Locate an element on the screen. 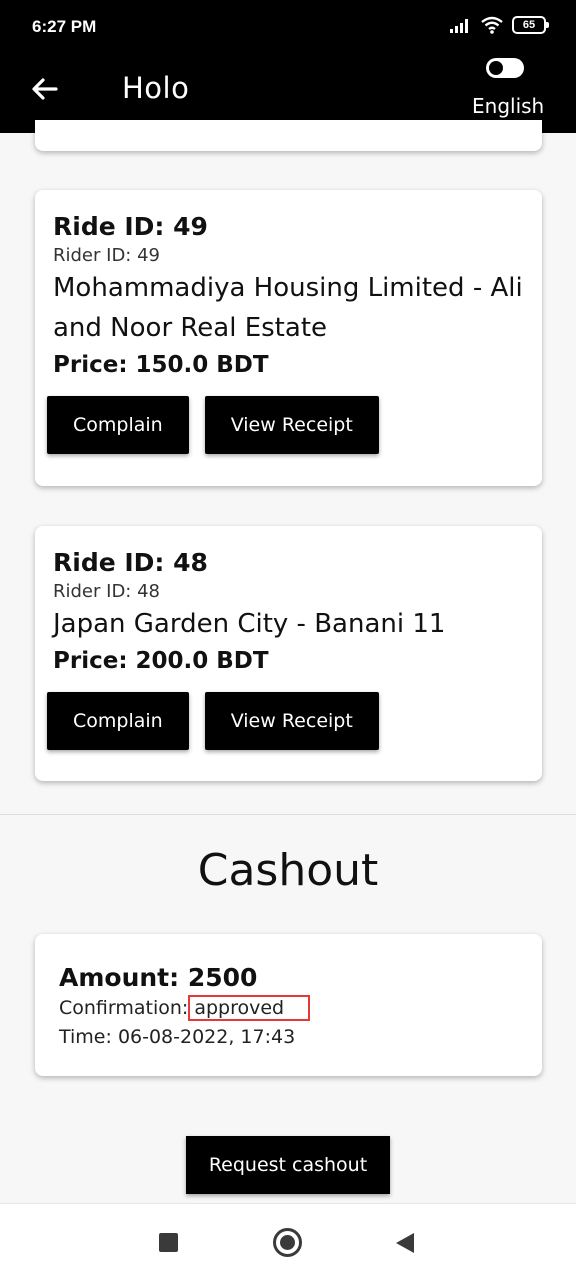  cashout-amount: Amount: 2500 is located at coordinates (158, 977).